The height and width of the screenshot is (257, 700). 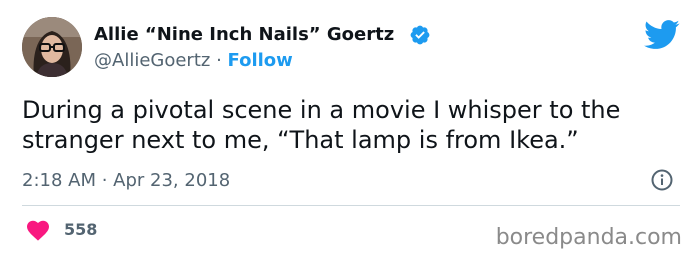 I want to click on avatar-image, so click(x=52, y=47).